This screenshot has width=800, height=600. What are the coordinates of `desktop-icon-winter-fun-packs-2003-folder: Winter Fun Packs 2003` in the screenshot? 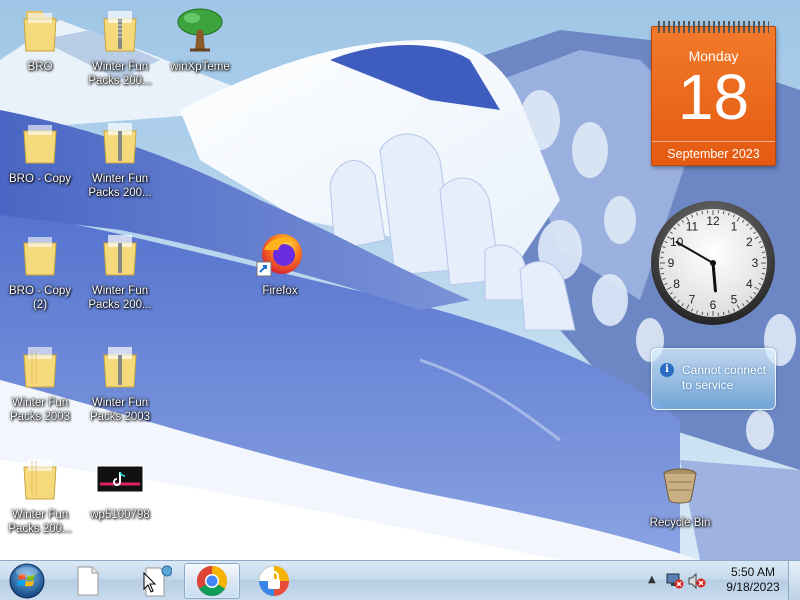 It's located at (40, 383).